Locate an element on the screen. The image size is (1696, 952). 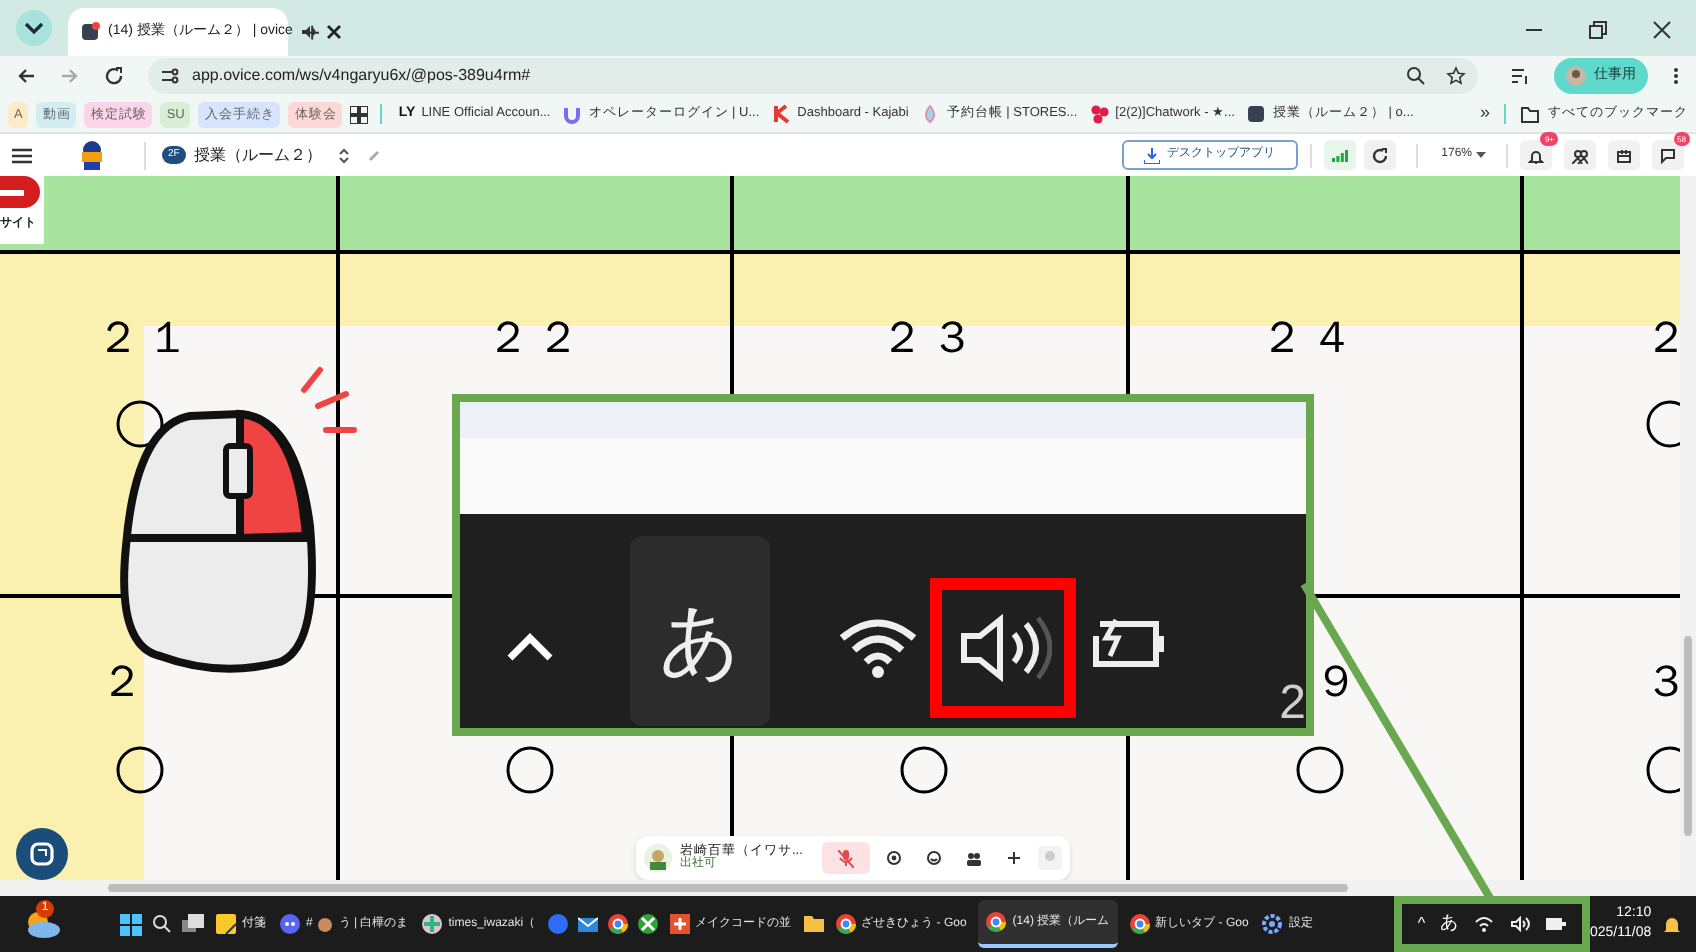
back-icon is located at coordinates (26, 76).